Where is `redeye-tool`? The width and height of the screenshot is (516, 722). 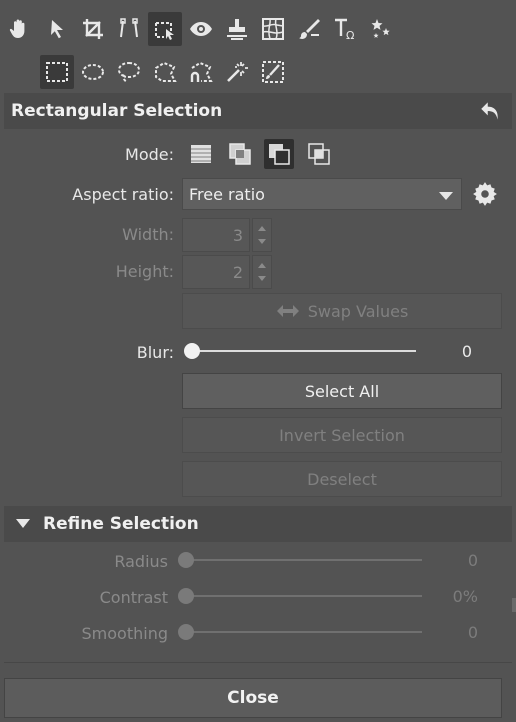 redeye-tool is located at coordinates (201, 29).